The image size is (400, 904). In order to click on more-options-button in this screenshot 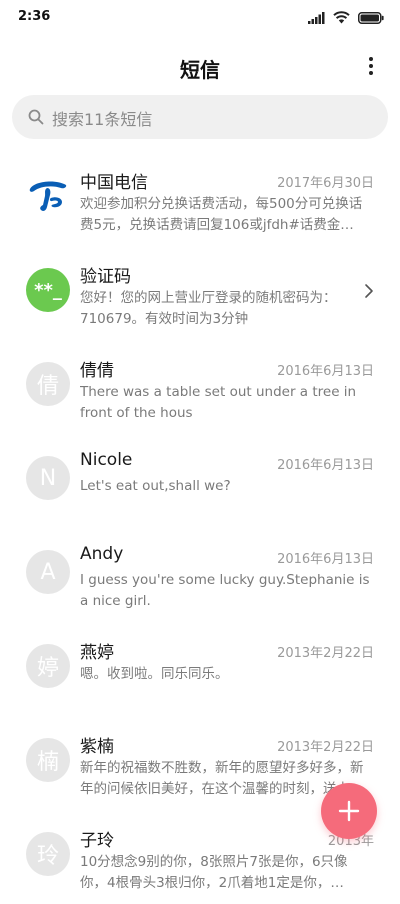, I will do `click(371, 66)`.